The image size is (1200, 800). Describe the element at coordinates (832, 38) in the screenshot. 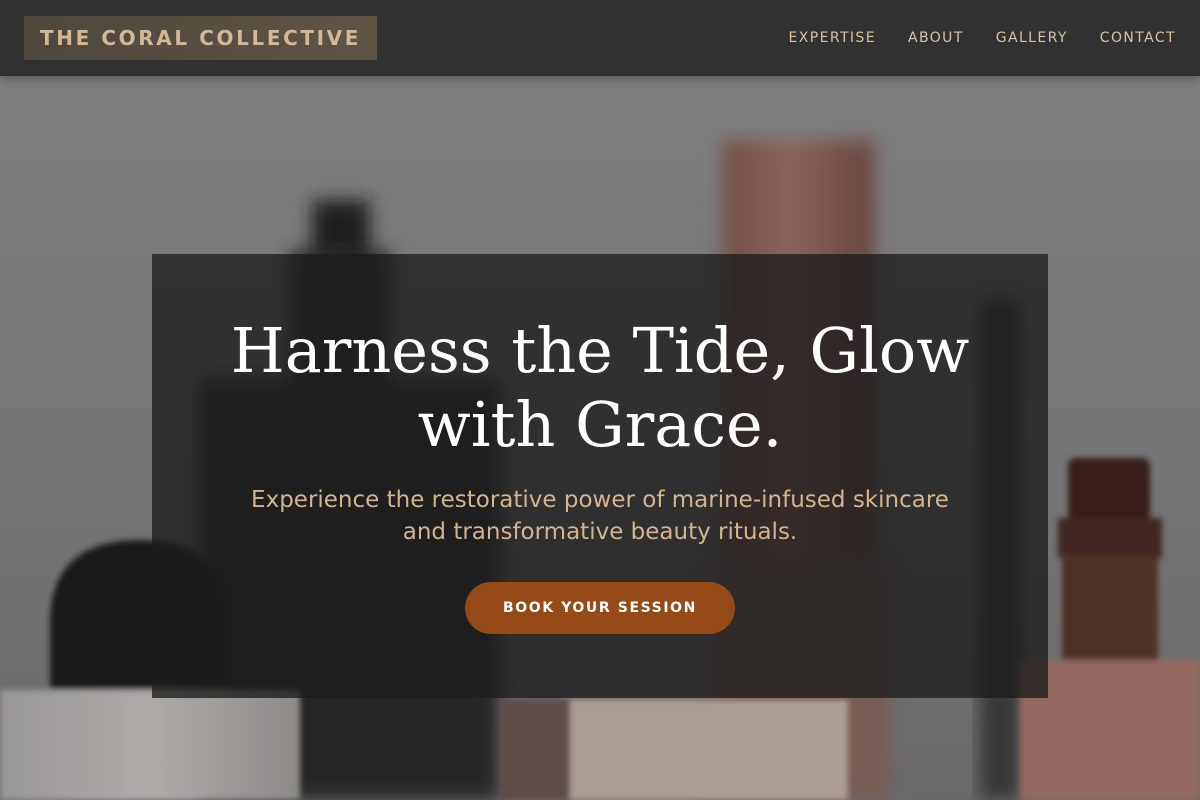

I see `nav-link-expertise: EXPERTISE` at that location.